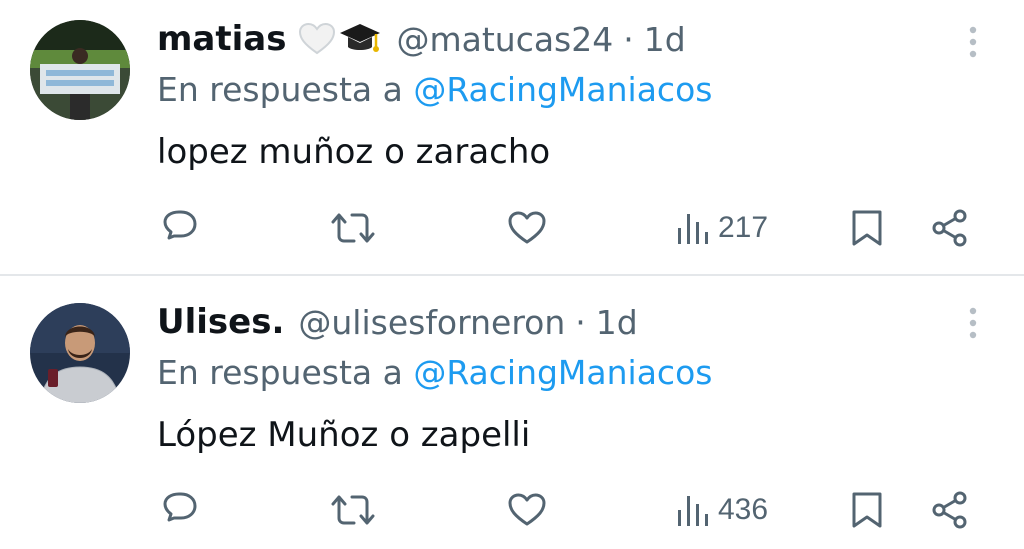 This screenshot has height=549, width=1024. I want to click on display-name: Ulises., so click(220, 322).